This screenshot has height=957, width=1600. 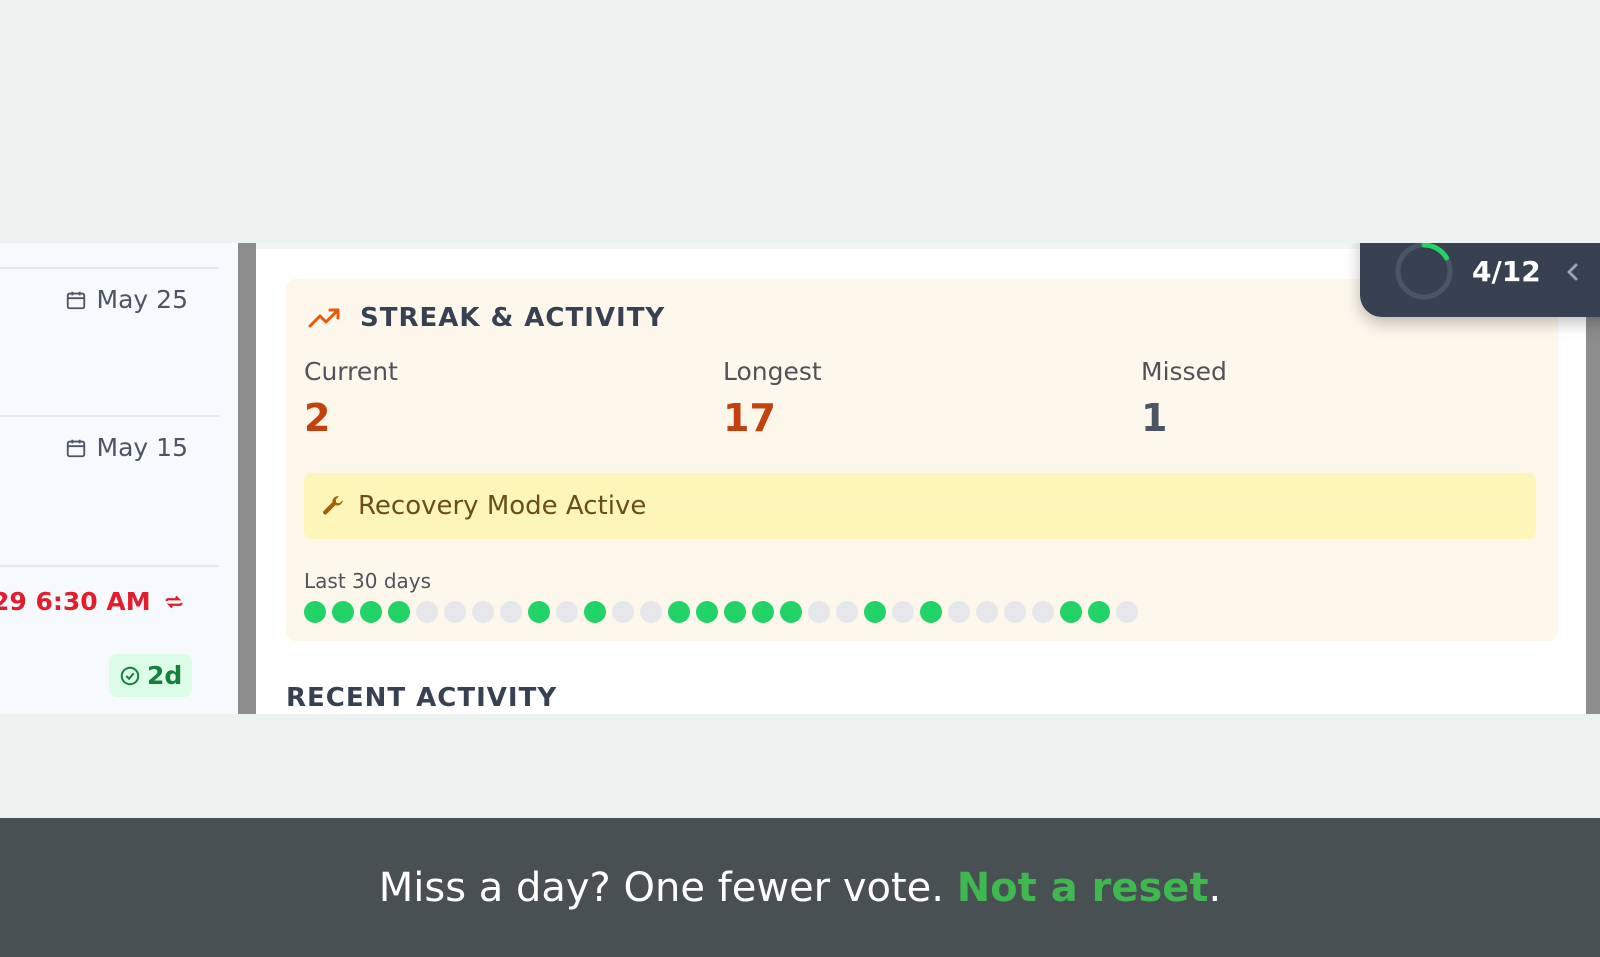 I want to click on stat-label: Longest, so click(x=772, y=371).